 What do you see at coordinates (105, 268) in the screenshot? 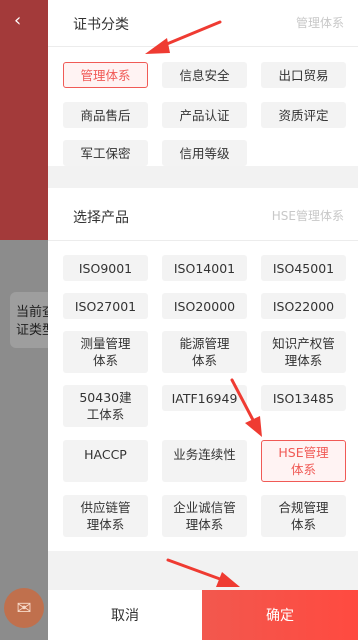
I see `product-tag: ISO9001` at bounding box center [105, 268].